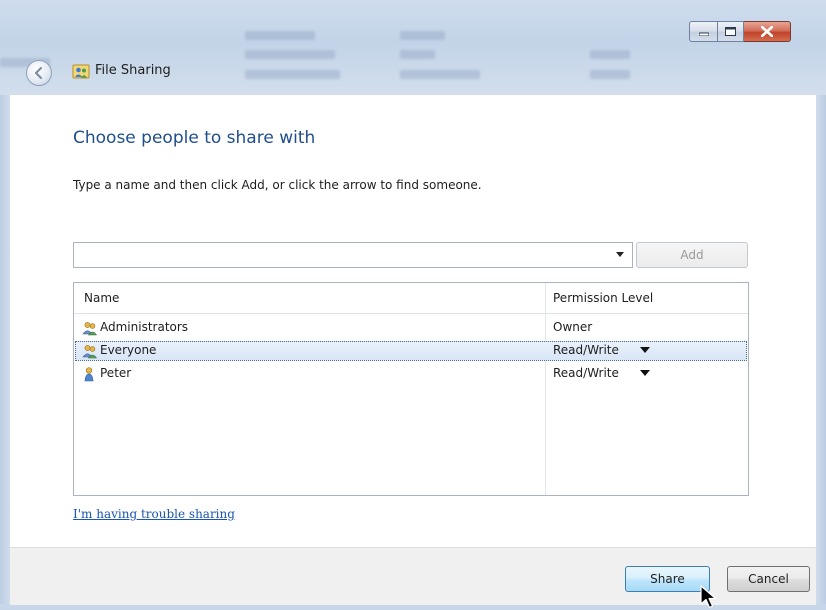  Describe the element at coordinates (89, 374) in the screenshot. I see `single-user-icon` at that location.